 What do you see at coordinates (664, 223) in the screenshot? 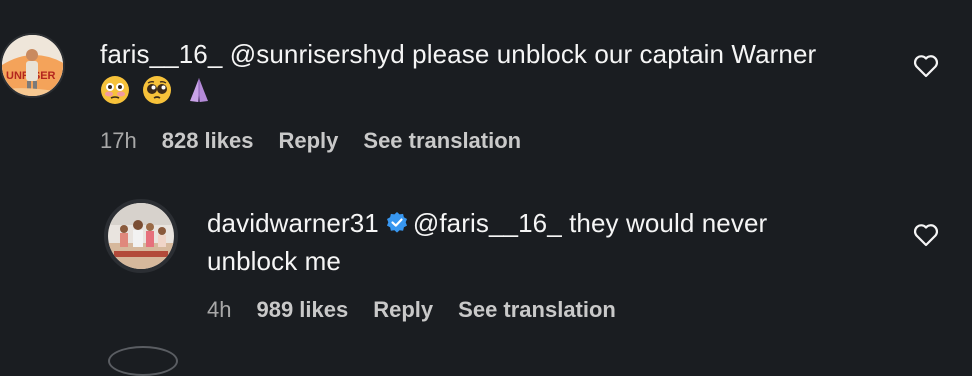
I see `comment-text-line1: they would never` at bounding box center [664, 223].